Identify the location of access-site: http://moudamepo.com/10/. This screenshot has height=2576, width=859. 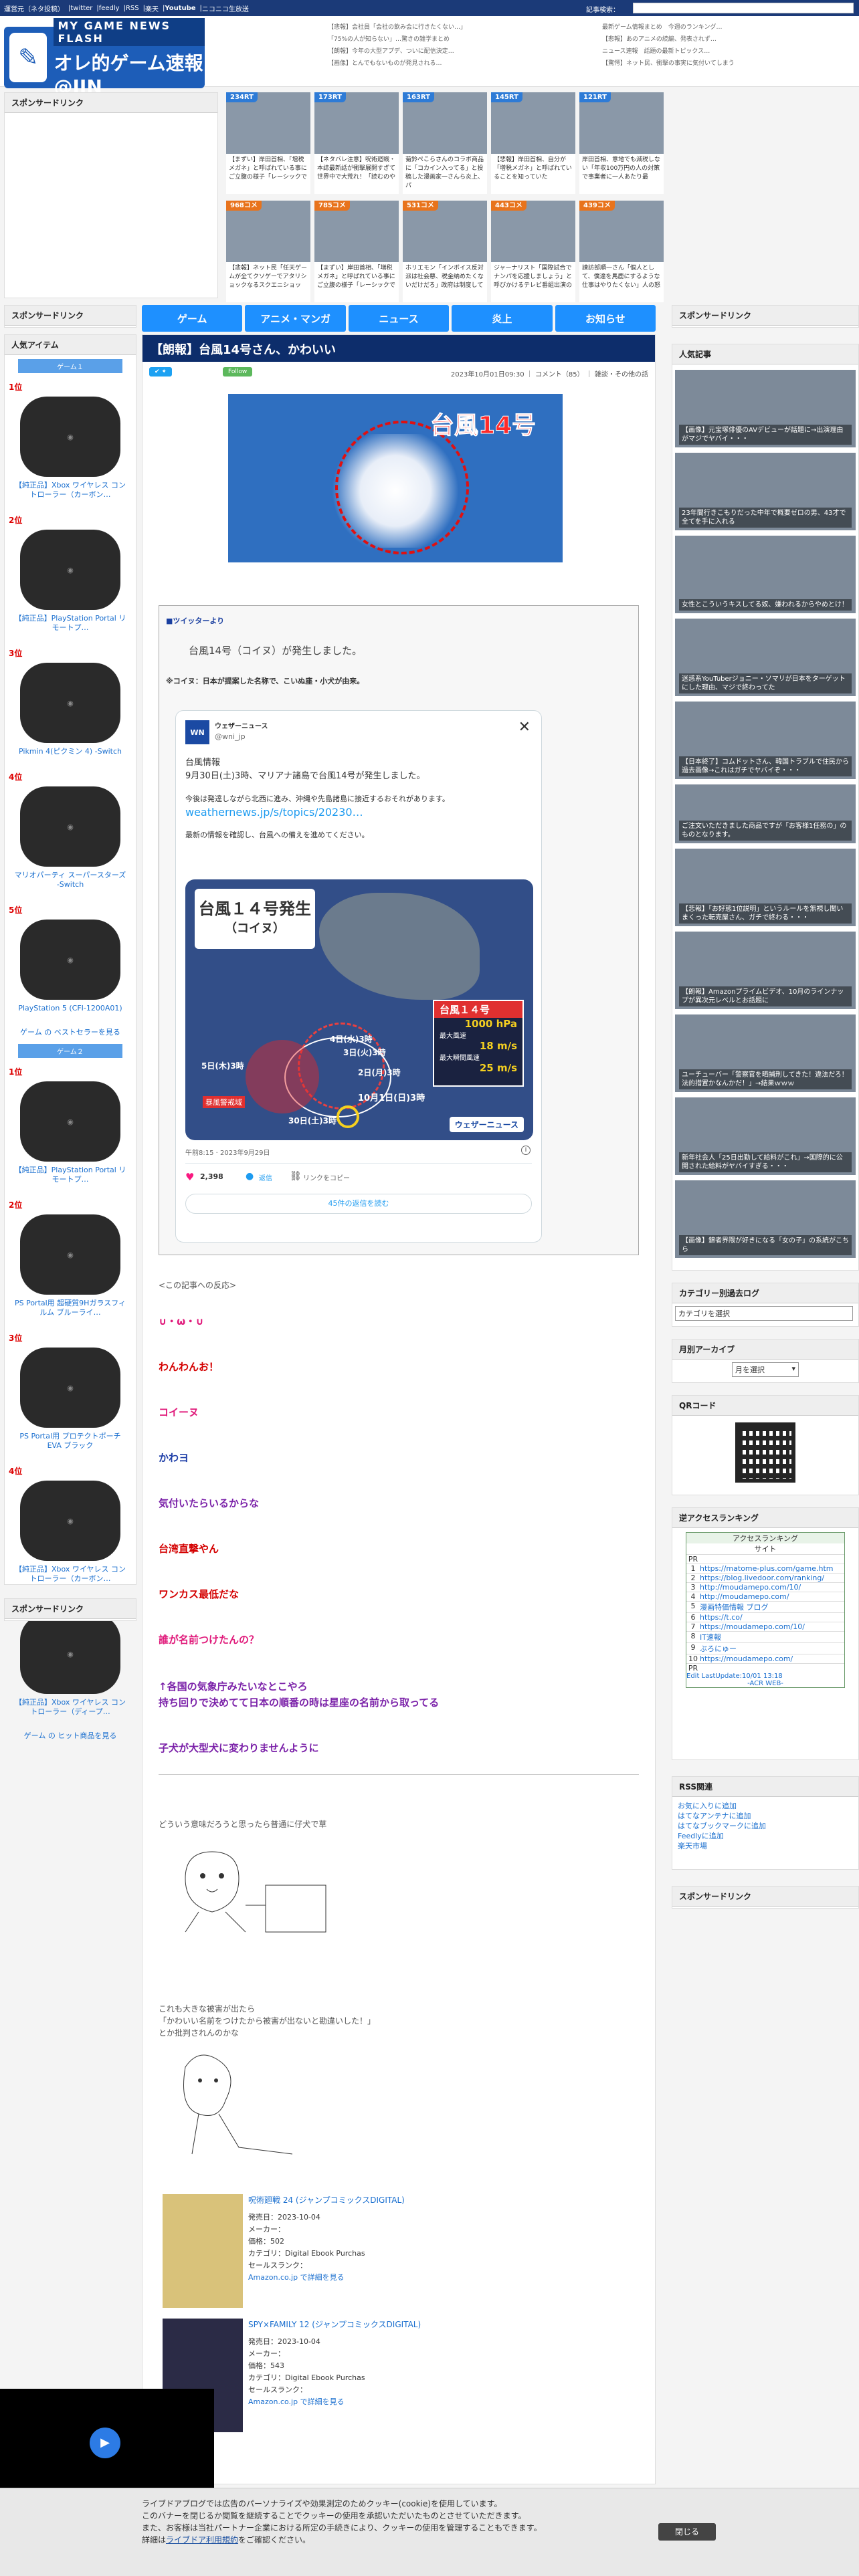
(772, 1587).